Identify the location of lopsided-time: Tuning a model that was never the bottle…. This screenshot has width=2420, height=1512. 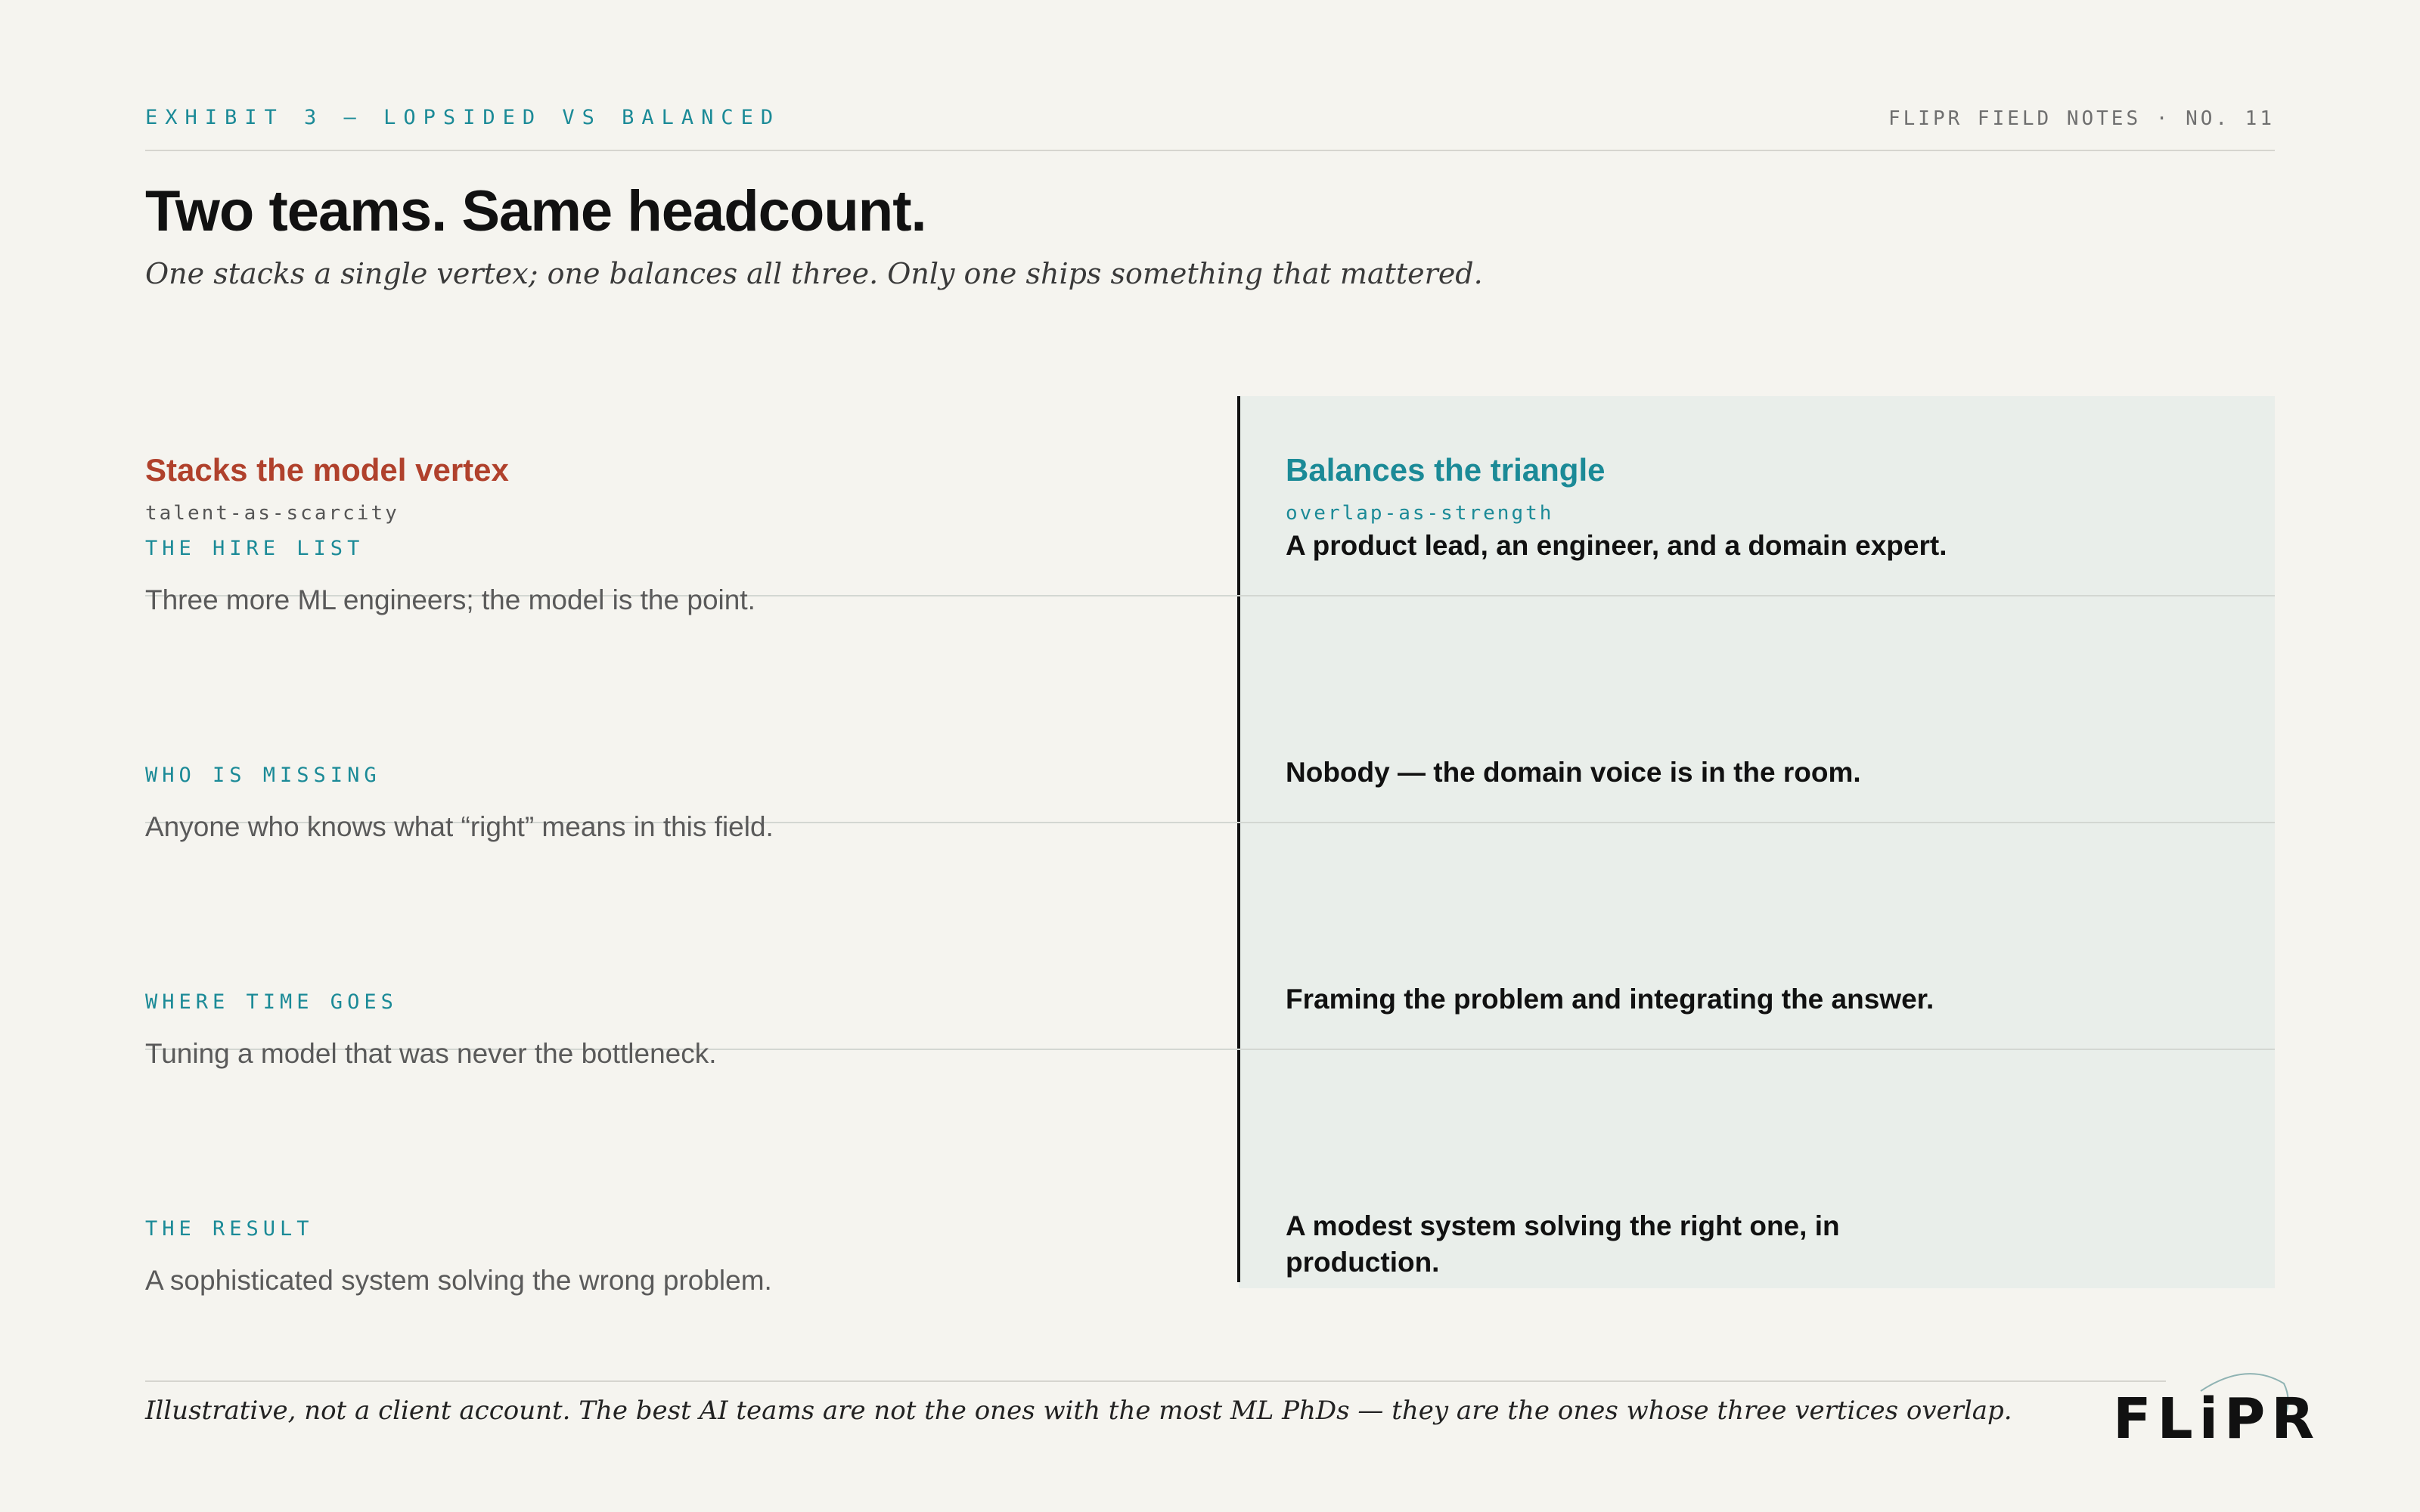
(431, 1053).